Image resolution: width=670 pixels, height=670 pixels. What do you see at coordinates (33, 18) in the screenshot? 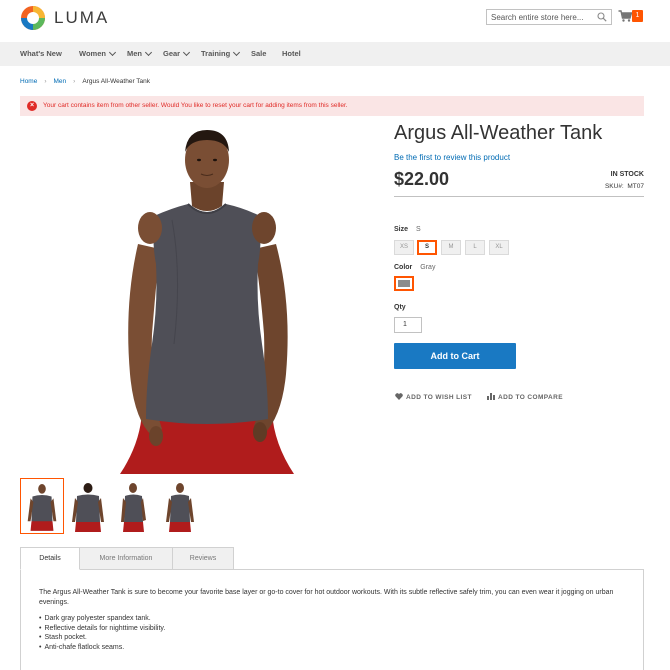
I see `luma-logo-icon` at bounding box center [33, 18].